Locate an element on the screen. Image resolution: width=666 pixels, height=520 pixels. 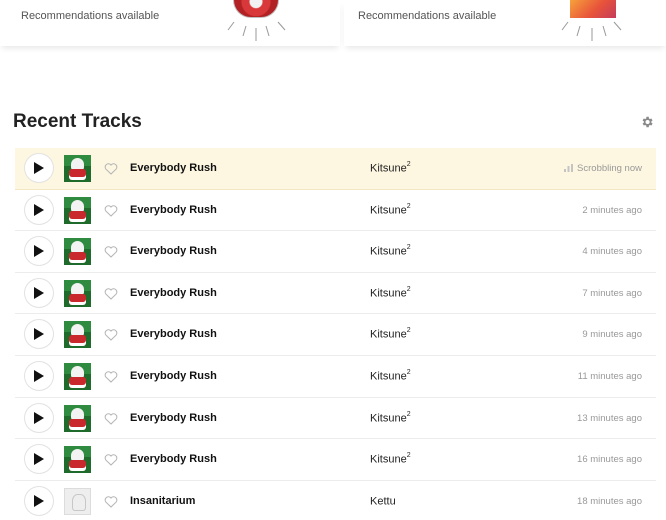
track-time: 9 minutes ago is located at coordinates (612, 335).